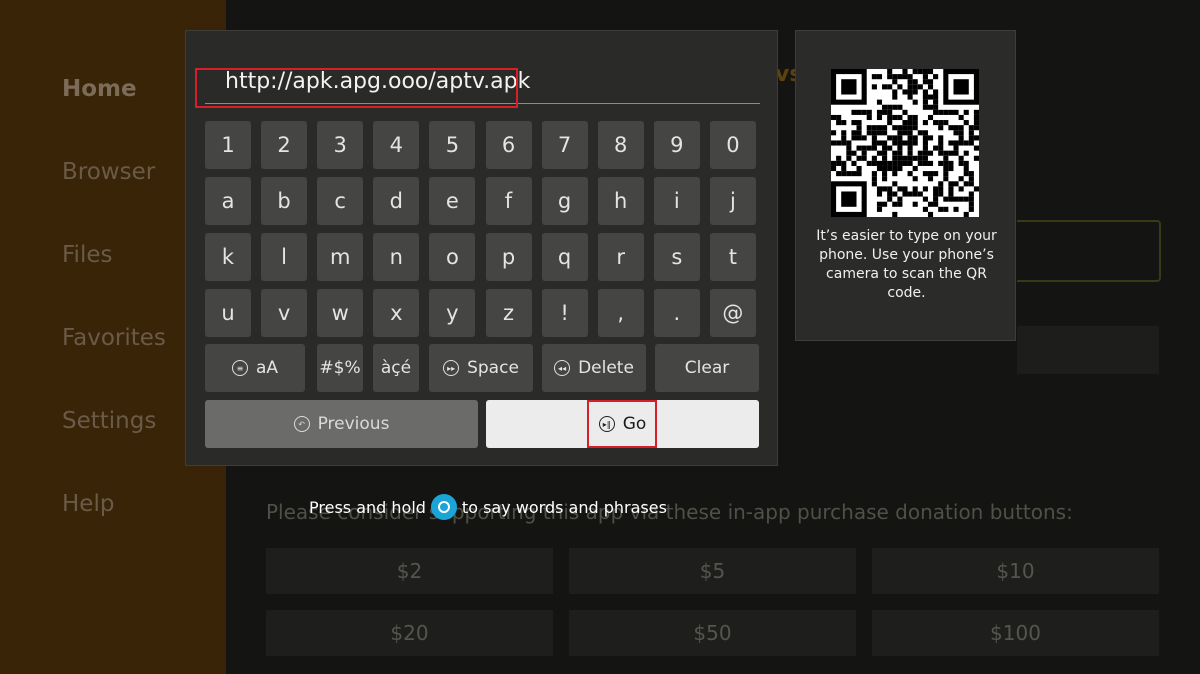 This screenshot has width=1200, height=674. Describe the element at coordinates (396, 145) in the screenshot. I see `key-0-3: 4` at that location.